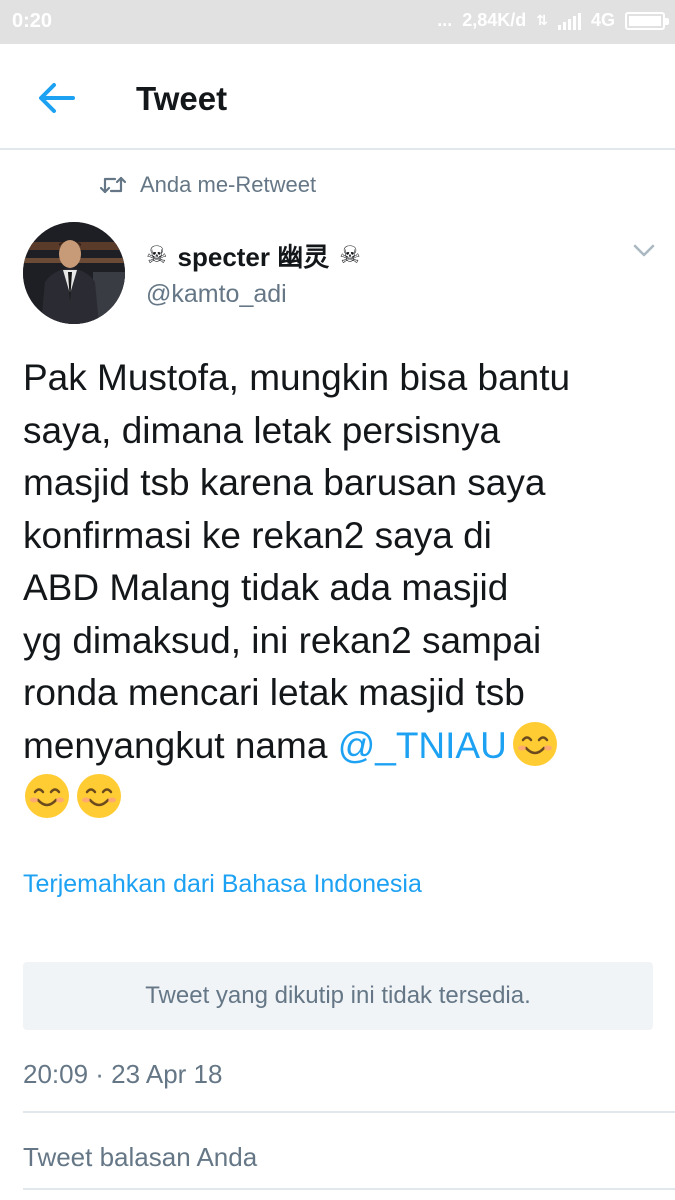 This screenshot has width=675, height=1200. I want to click on avatar, so click(74, 273).